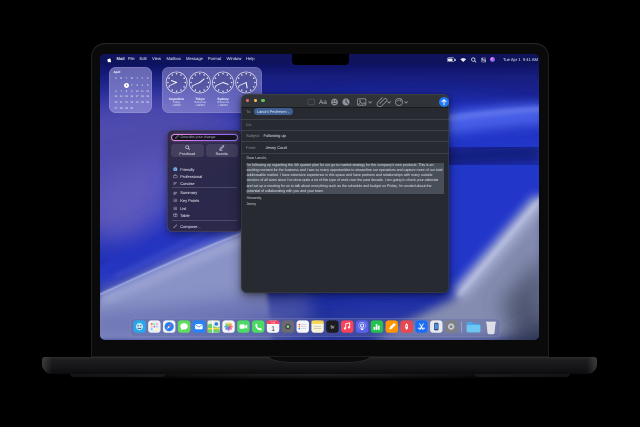 The image size is (640, 427). Describe the element at coordinates (323, 102) in the screenshot. I see `svg-text: Aa` at that location.